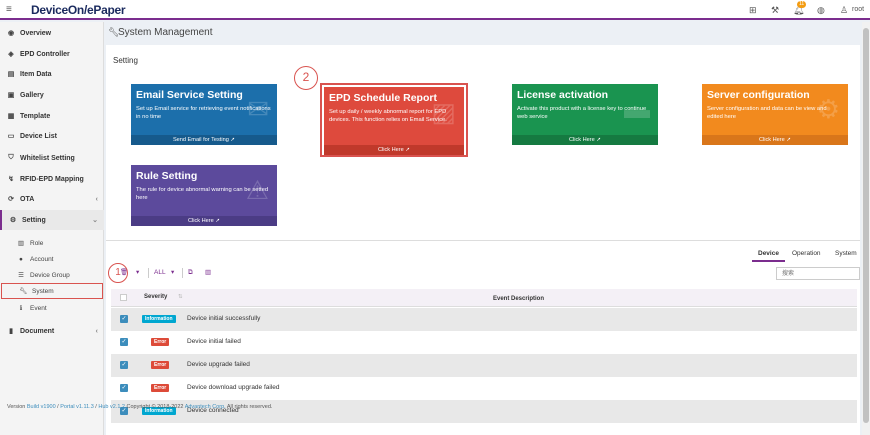 This screenshot has width=870, height=435. What do you see at coordinates (205, 407) in the screenshot?
I see `company-link: Advantech Corp.` at bounding box center [205, 407].